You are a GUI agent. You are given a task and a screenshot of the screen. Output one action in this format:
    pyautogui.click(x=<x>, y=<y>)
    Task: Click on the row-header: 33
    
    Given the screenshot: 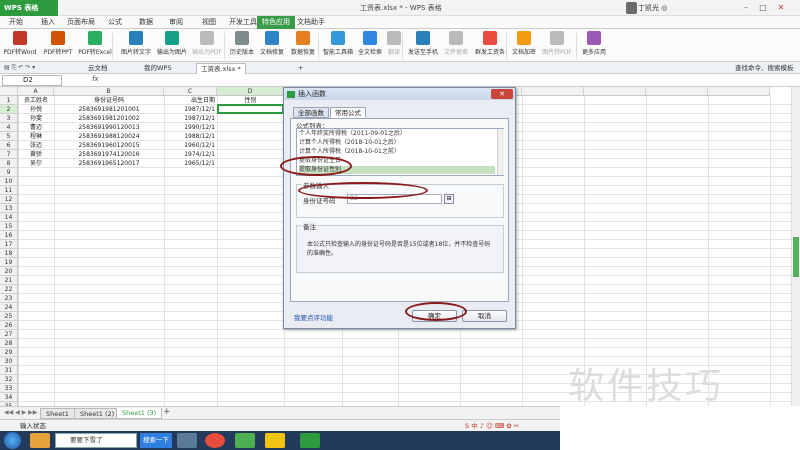 What is the action you would take?
    pyautogui.click(x=9, y=388)
    